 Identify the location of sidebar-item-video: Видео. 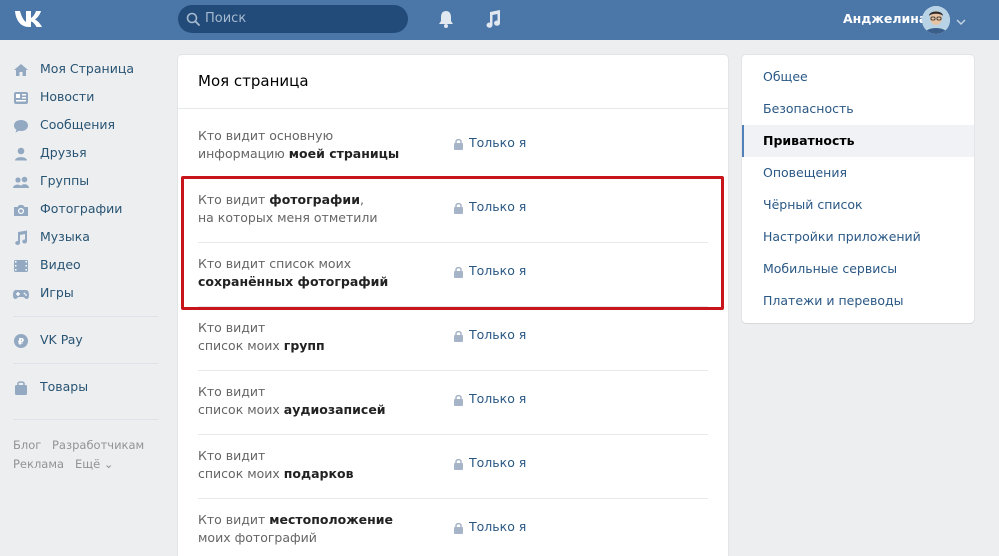
(85, 266).